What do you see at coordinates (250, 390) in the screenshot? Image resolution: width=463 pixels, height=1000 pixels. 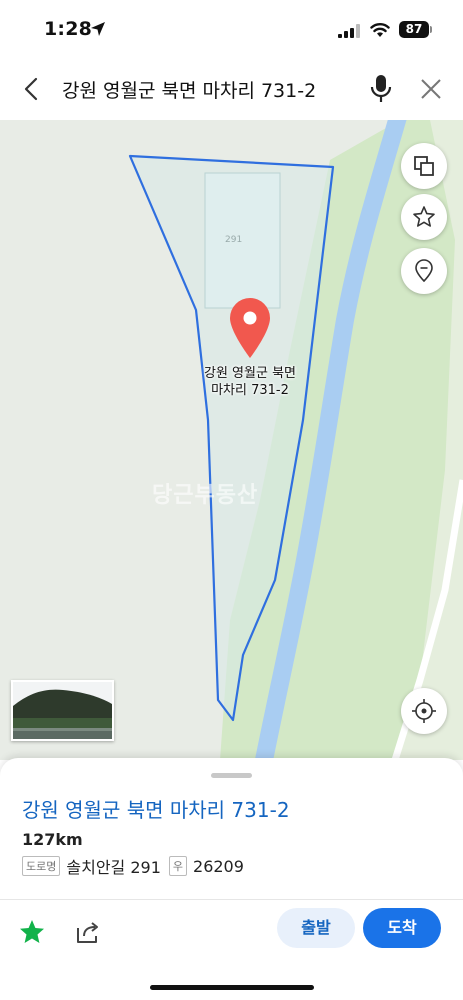 I see `pin-label-line2: 마차리 731-2` at bounding box center [250, 390].